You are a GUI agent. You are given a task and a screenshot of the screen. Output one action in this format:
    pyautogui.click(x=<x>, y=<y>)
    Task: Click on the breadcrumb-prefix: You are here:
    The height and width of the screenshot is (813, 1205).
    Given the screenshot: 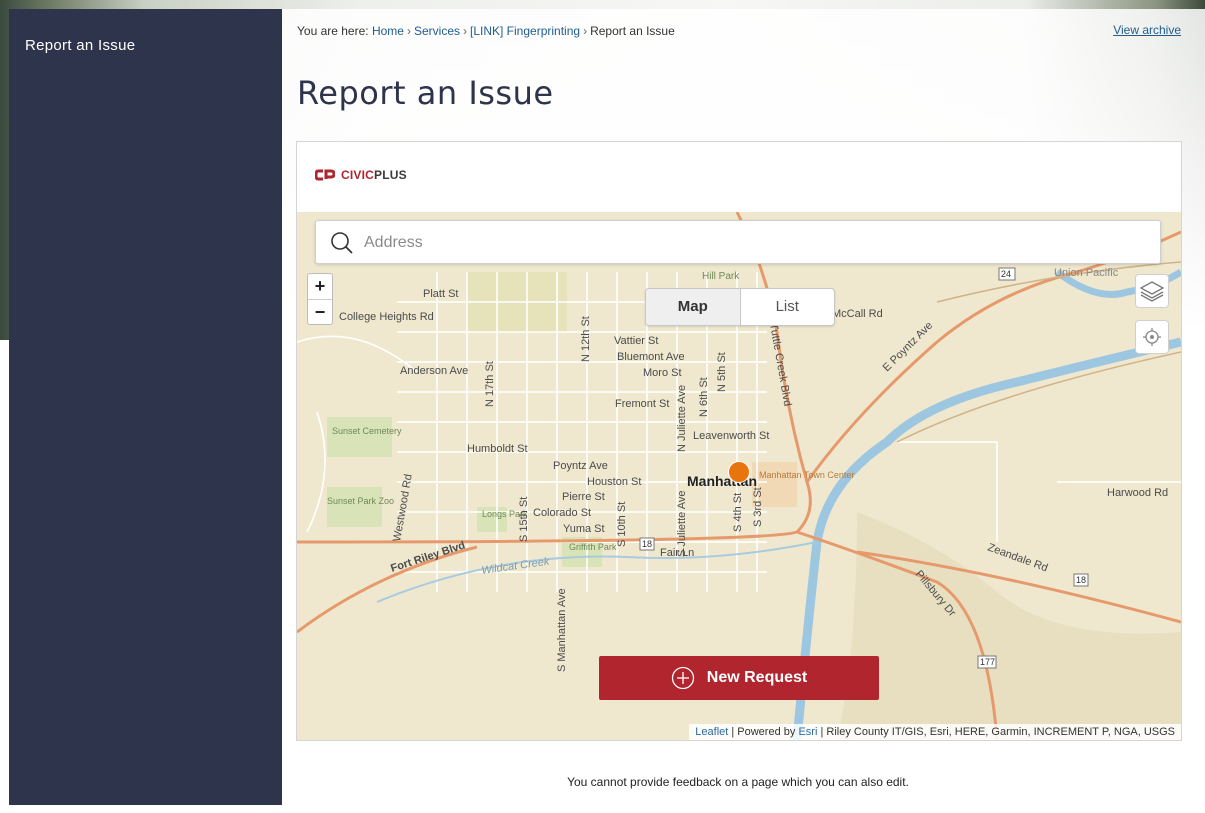 What is the action you would take?
    pyautogui.click(x=333, y=31)
    